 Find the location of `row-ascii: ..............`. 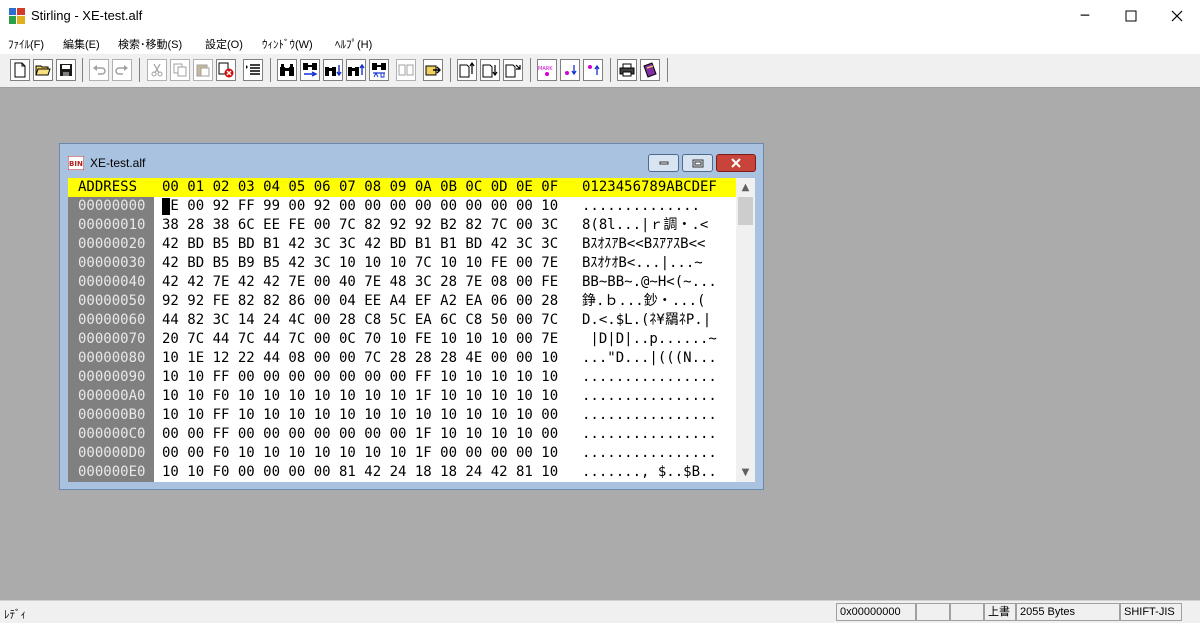

row-ascii: .............. is located at coordinates (645, 206).